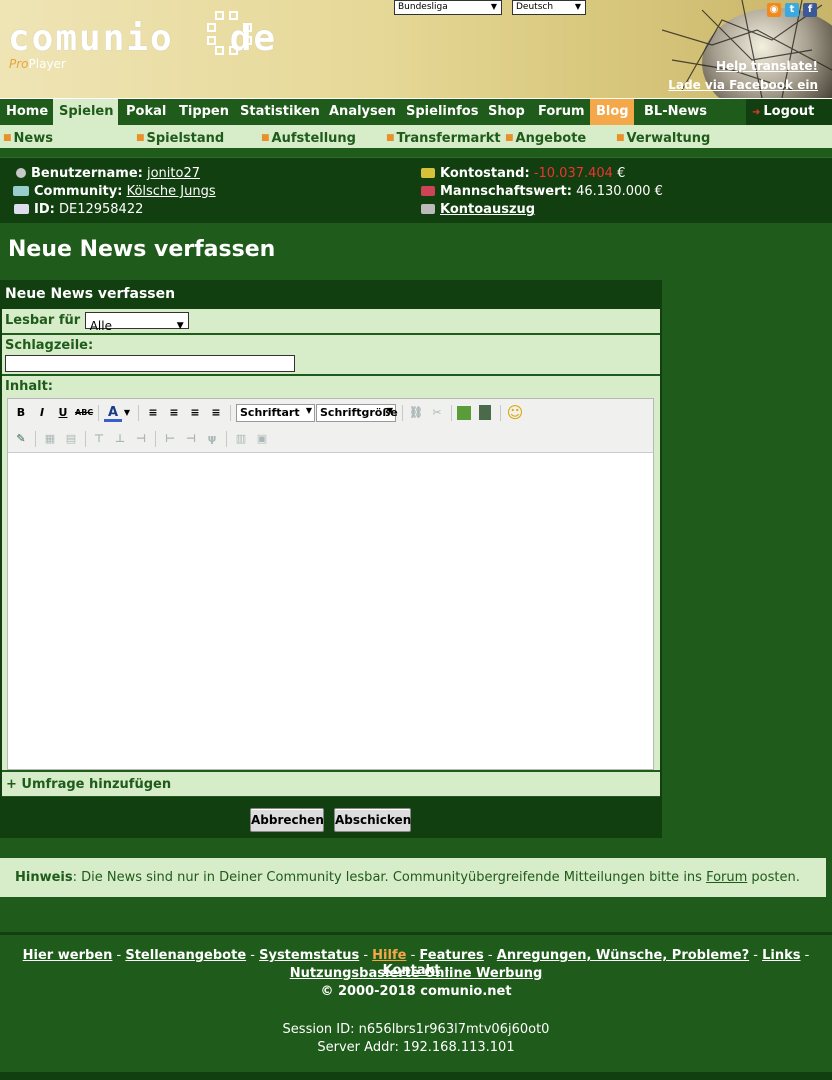  Describe the element at coordinates (357, 413) in the screenshot. I see `font-size-dropdown: Schriftgröße ▼` at that location.